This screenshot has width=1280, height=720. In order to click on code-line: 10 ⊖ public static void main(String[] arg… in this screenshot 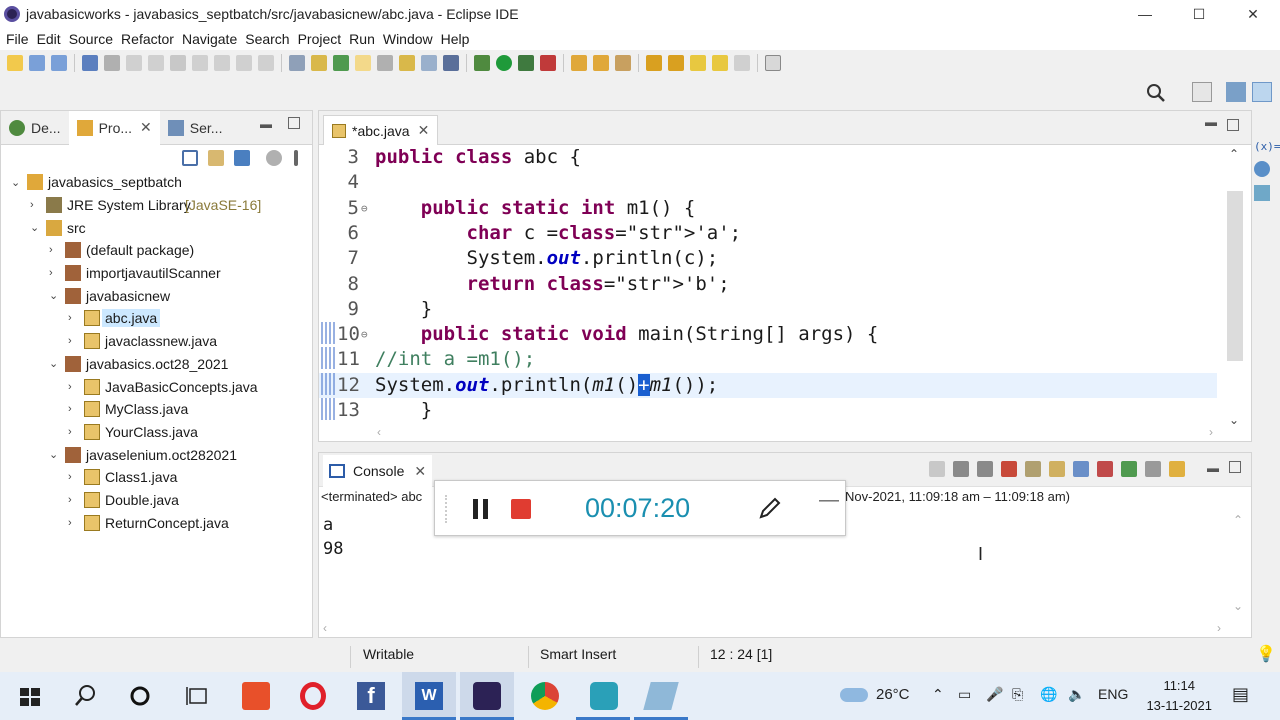, I will do `click(768, 334)`.